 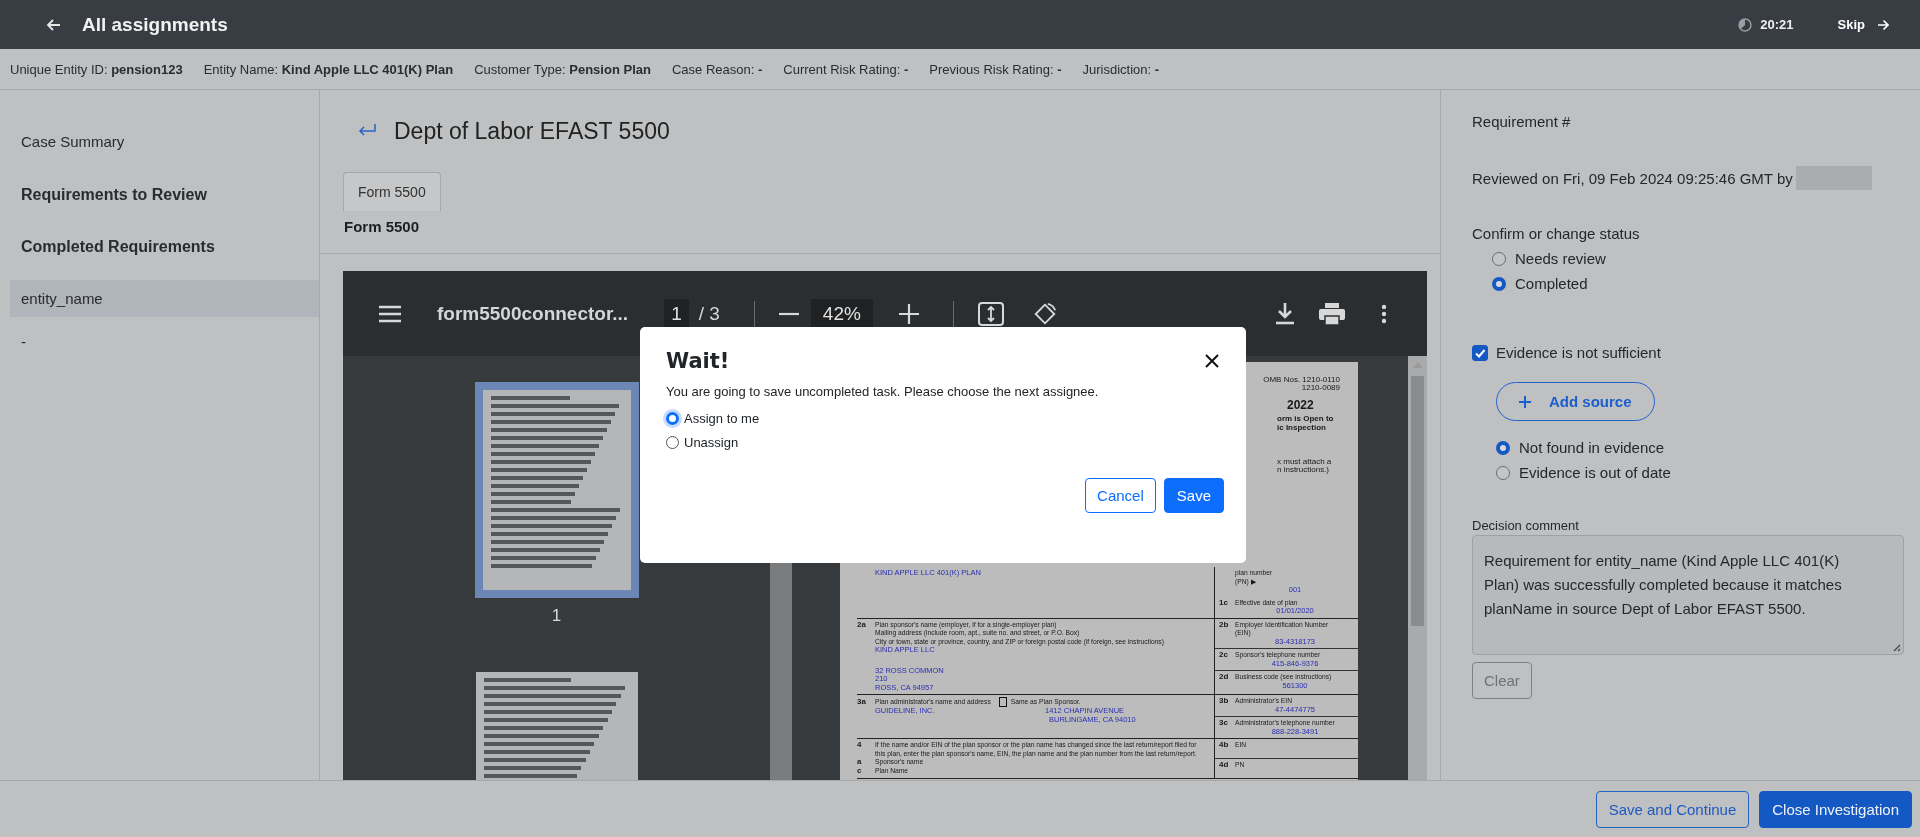 What do you see at coordinates (1224, 603) in the screenshot?
I see `form-item-number: 1c` at bounding box center [1224, 603].